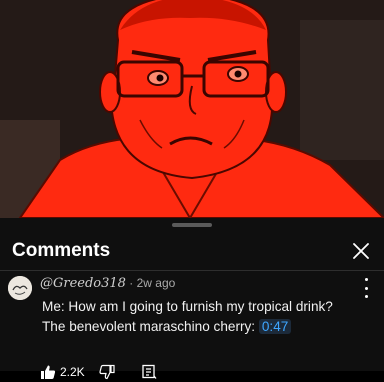  I want to click on dislike-button, so click(107, 372).